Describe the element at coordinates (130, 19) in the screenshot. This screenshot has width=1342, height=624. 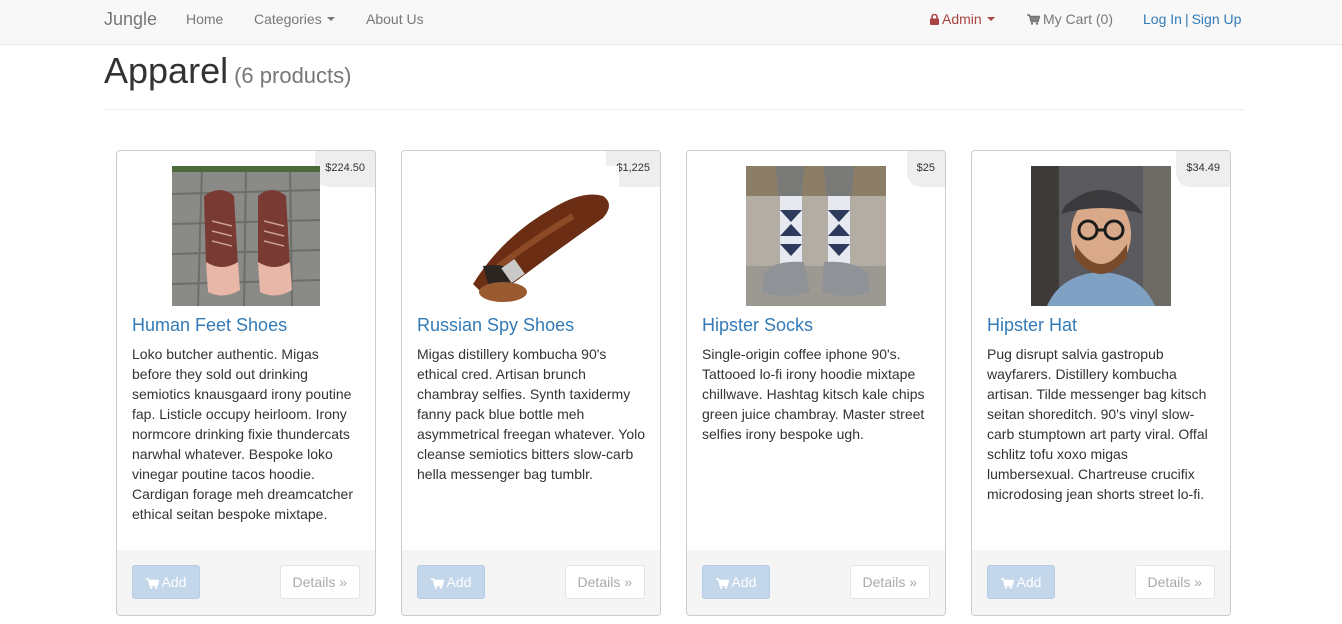
I see `brand-logo: Jungle` at that location.